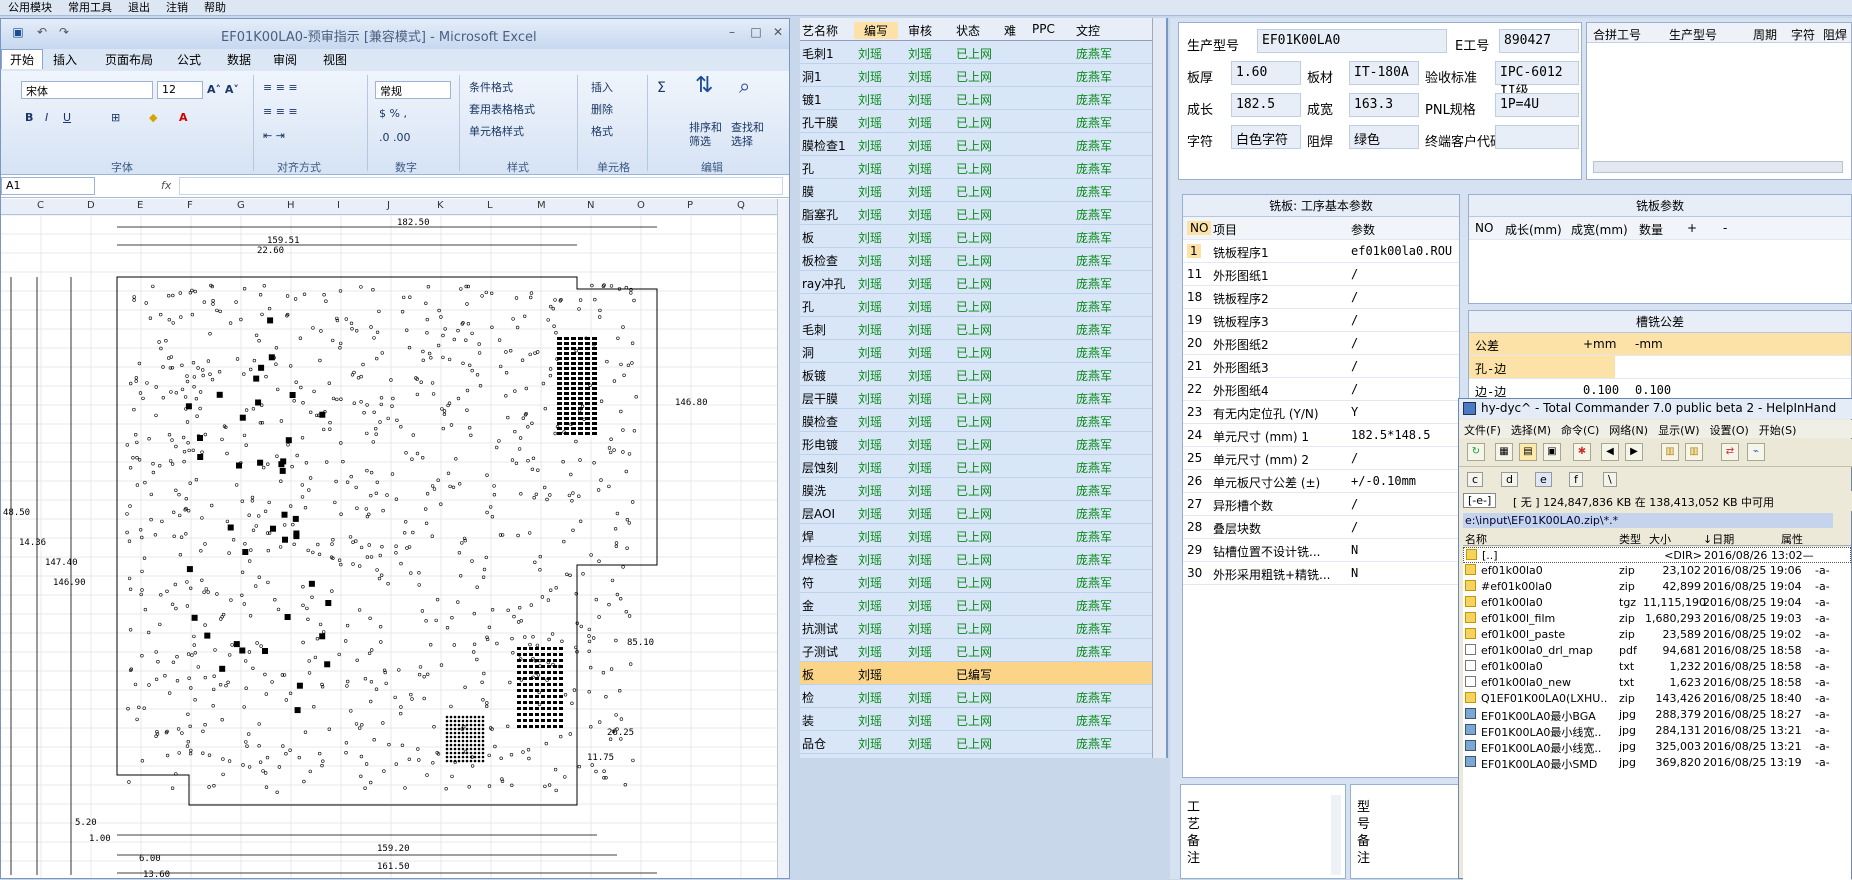  What do you see at coordinates (976, 604) in the screenshot?
I see `process-row: 金刘瑶 刘瑶 已上网 庞燕军` at bounding box center [976, 604].